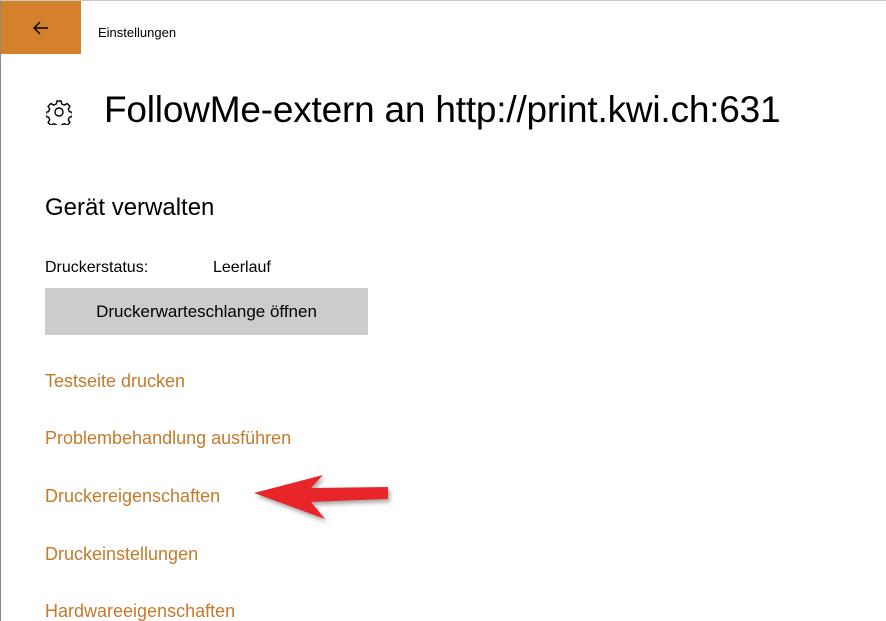  What do you see at coordinates (132, 496) in the screenshot?
I see `printer-properties-link: Druckereigenschaften` at bounding box center [132, 496].